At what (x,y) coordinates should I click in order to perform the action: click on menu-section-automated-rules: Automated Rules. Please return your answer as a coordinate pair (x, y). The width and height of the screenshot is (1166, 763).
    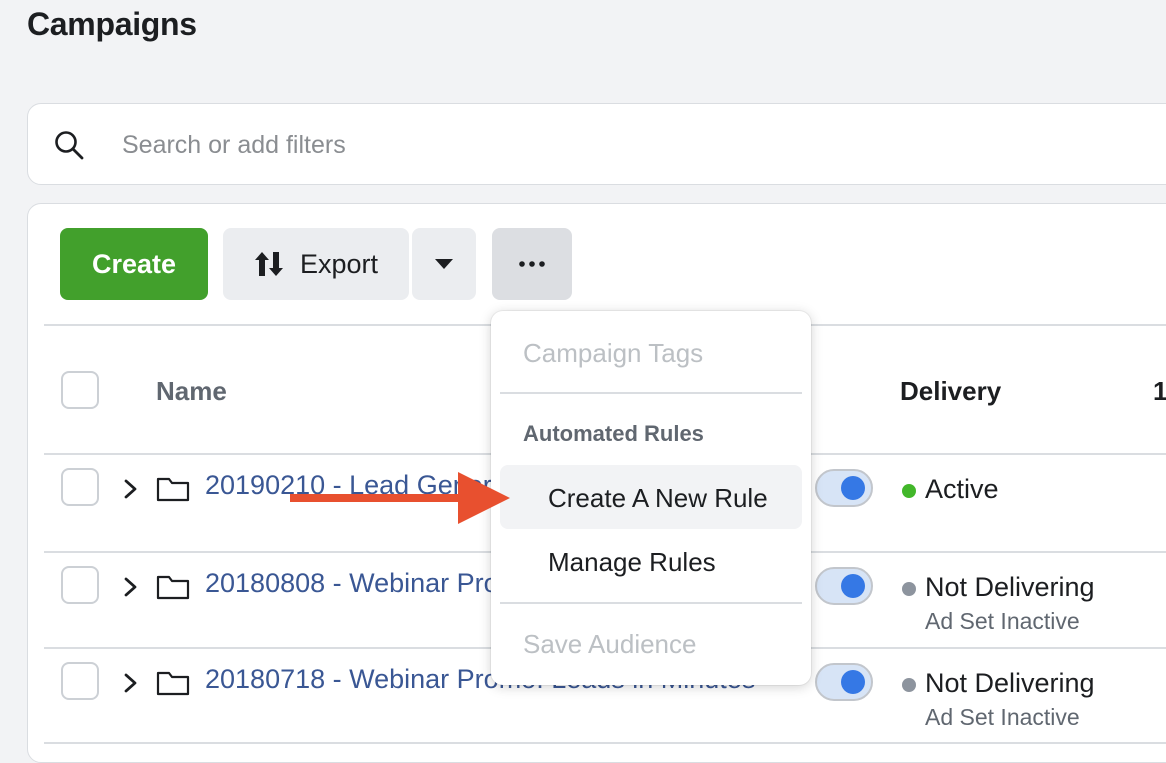
    Looking at the image, I should click on (613, 433).